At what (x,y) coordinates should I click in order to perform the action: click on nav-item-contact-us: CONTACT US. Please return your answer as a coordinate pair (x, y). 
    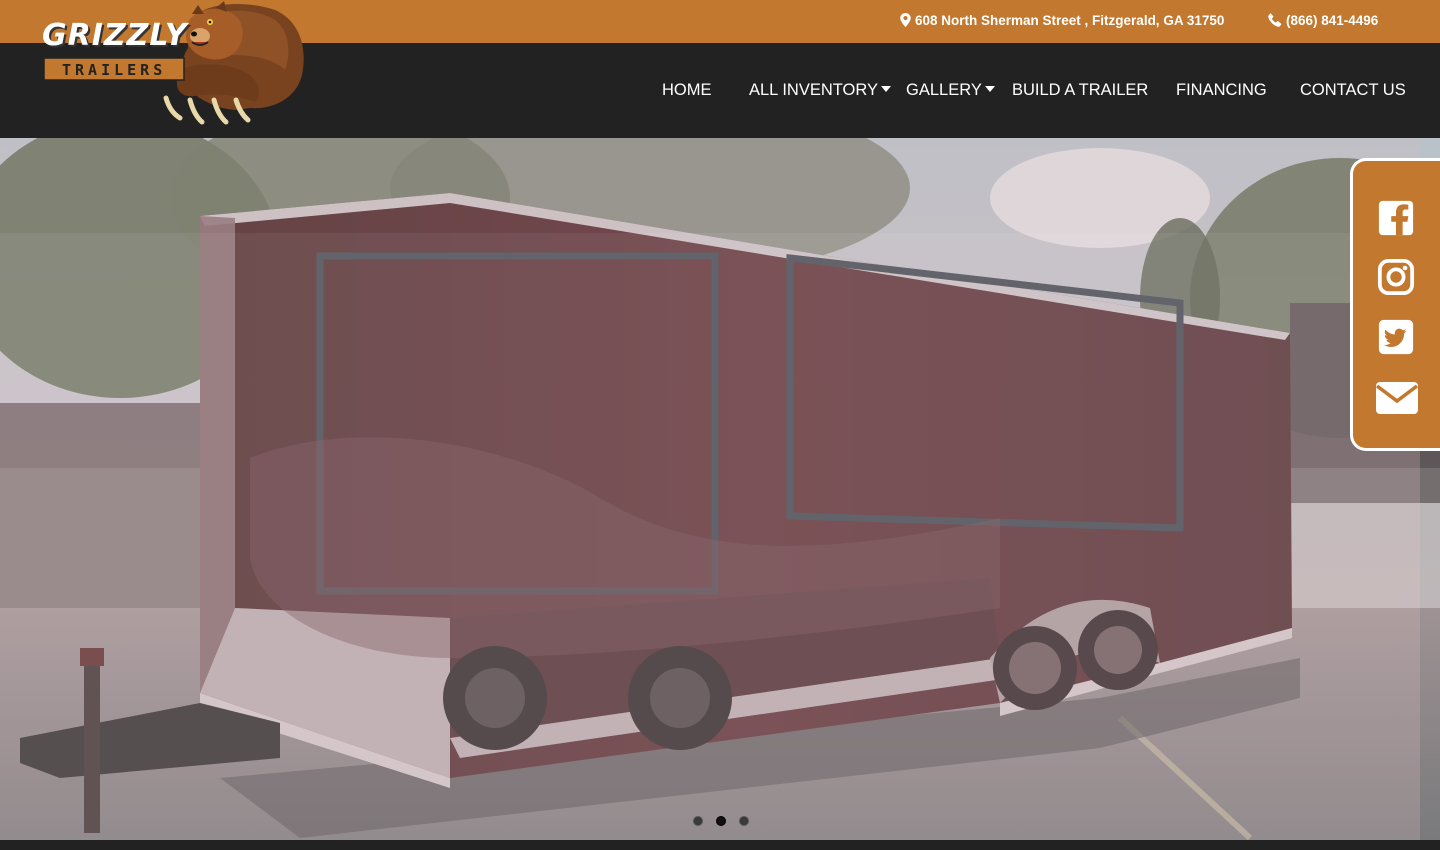
    Looking at the image, I should click on (1353, 90).